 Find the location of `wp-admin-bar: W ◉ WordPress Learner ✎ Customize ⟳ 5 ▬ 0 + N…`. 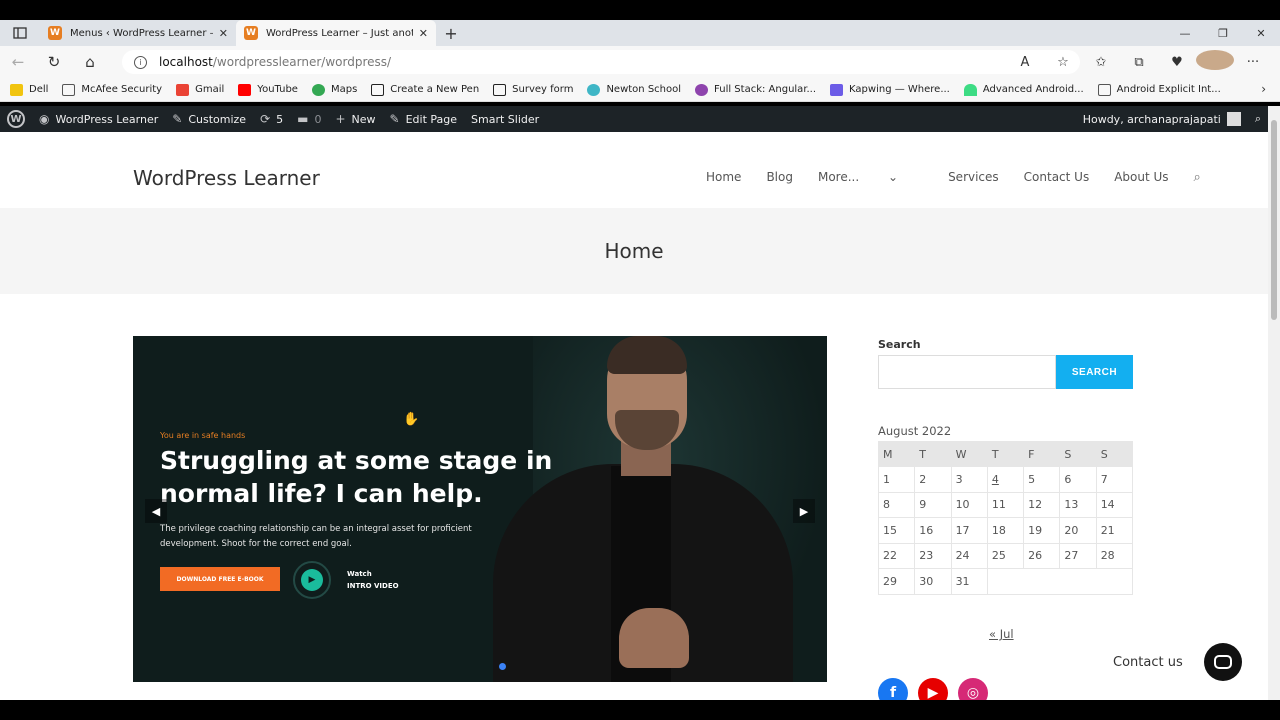

wp-admin-bar: W ◉ WordPress Learner ✎ Customize ⟳ 5 ▬ 0 + N… is located at coordinates (634, 119).